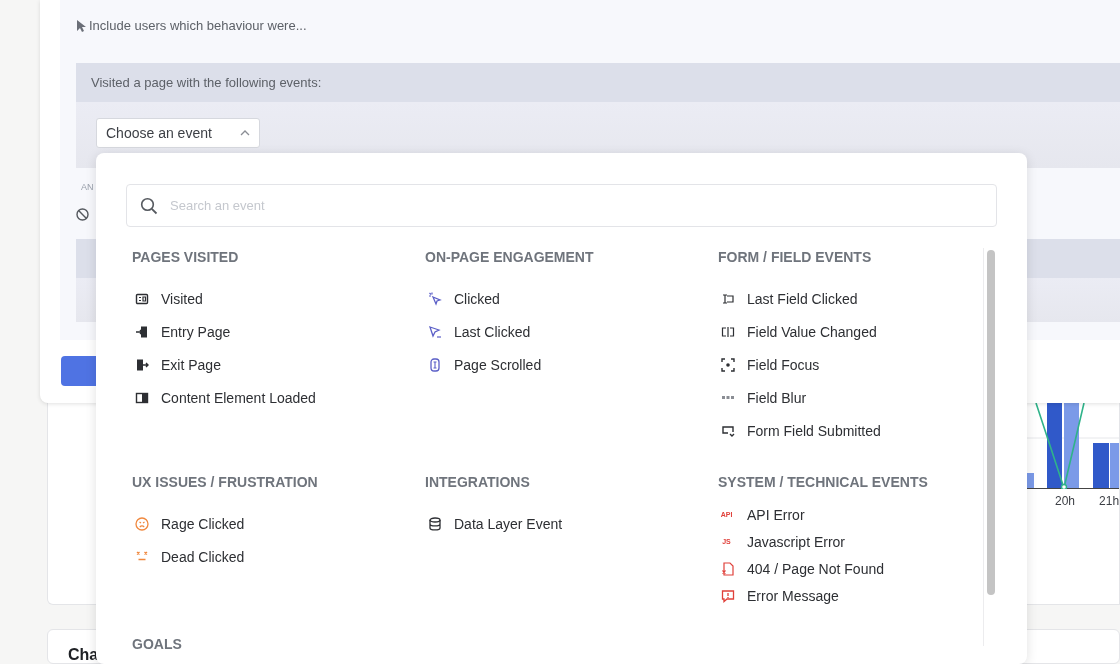 The image size is (1120, 664). What do you see at coordinates (1065, 501) in the screenshot?
I see `axis-label: 20h` at bounding box center [1065, 501].